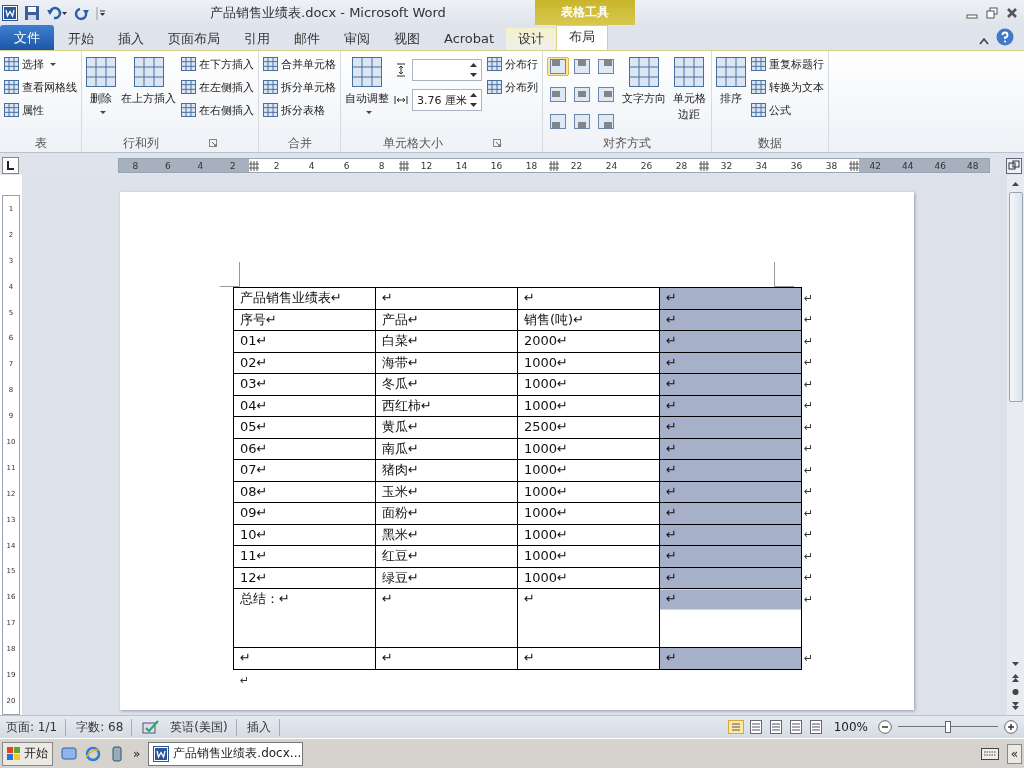  What do you see at coordinates (69, 753) in the screenshot?
I see `desktop-icon` at bounding box center [69, 753].